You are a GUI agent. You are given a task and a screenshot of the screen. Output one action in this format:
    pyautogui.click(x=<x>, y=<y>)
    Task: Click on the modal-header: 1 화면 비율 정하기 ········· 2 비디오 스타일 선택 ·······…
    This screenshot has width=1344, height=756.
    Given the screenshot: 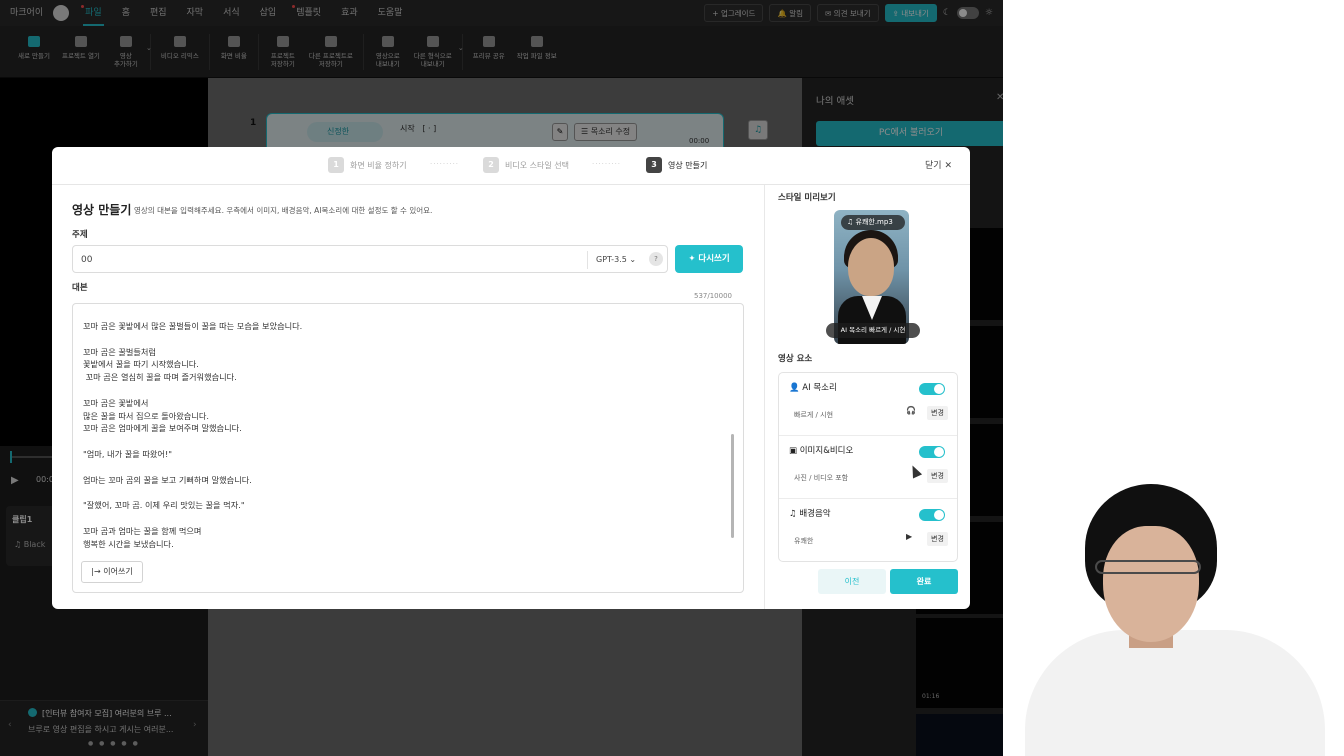 What is the action you would take?
    pyautogui.click(x=511, y=166)
    